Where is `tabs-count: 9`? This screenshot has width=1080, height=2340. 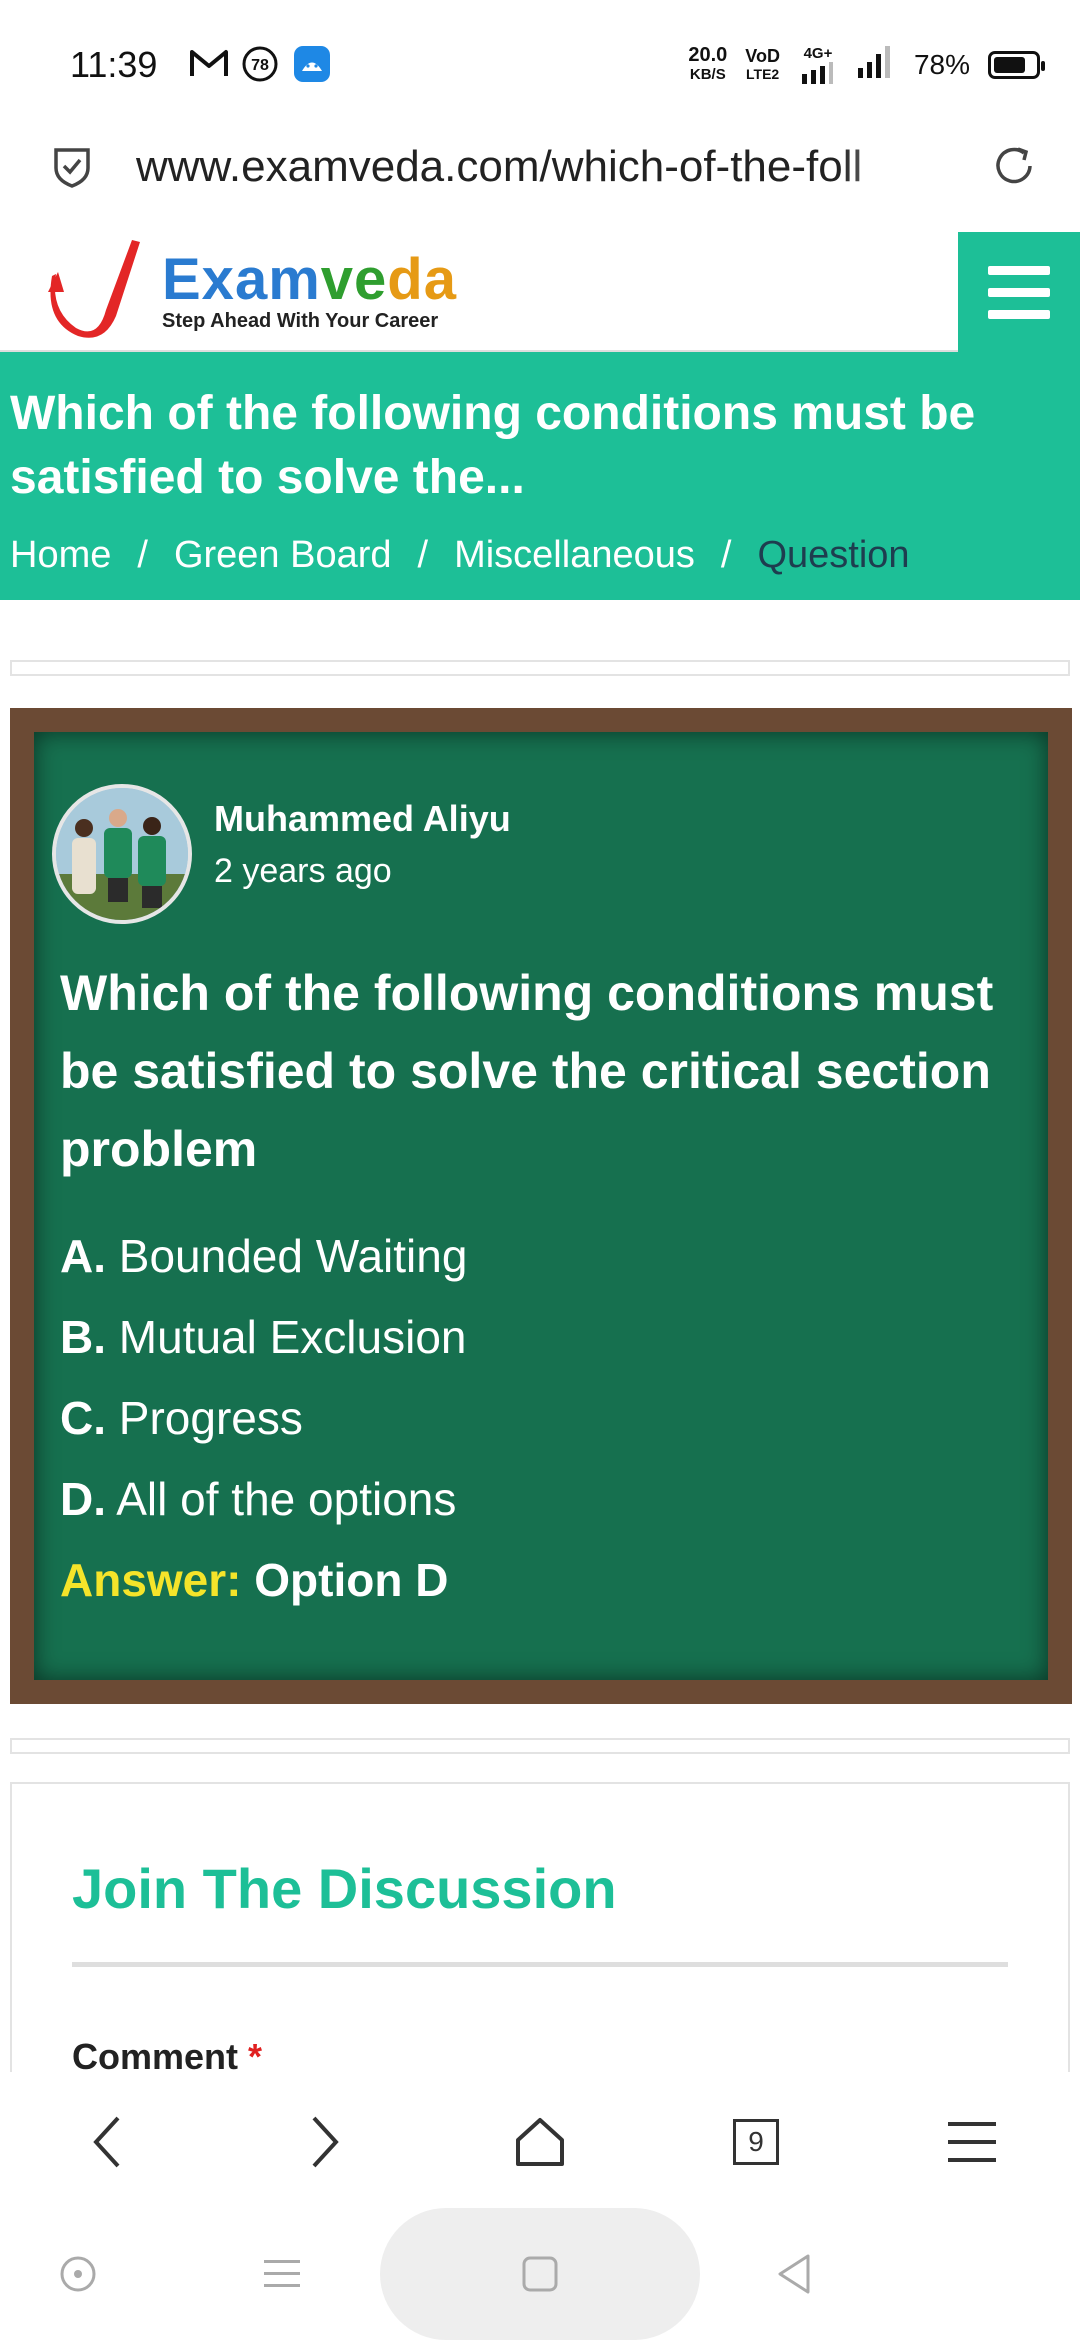 tabs-count: 9 is located at coordinates (756, 2142).